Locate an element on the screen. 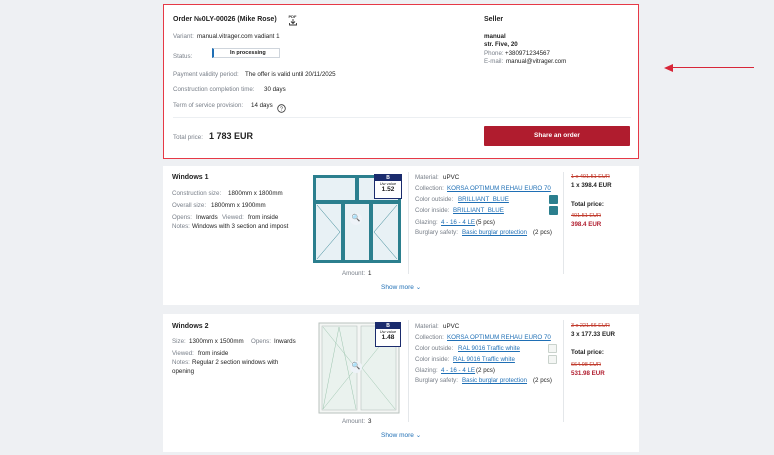  uw-value: 1.48 is located at coordinates (388, 337).